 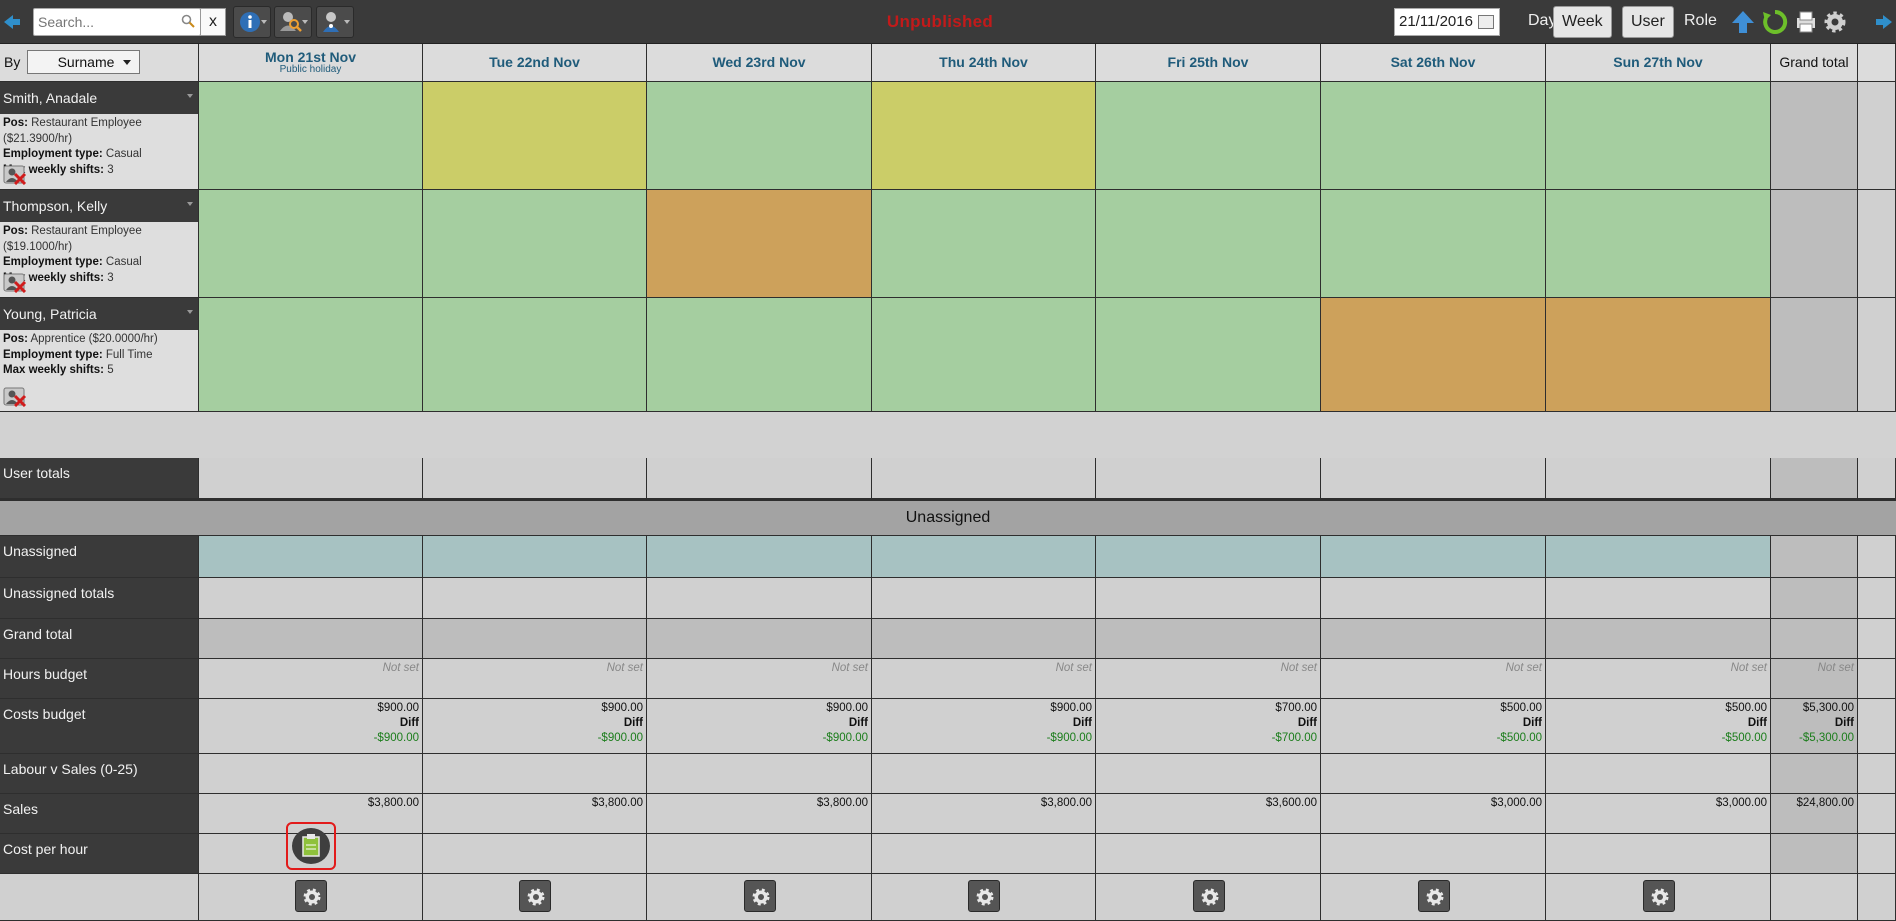 I want to click on group-user-button: User, so click(x=1648, y=22).